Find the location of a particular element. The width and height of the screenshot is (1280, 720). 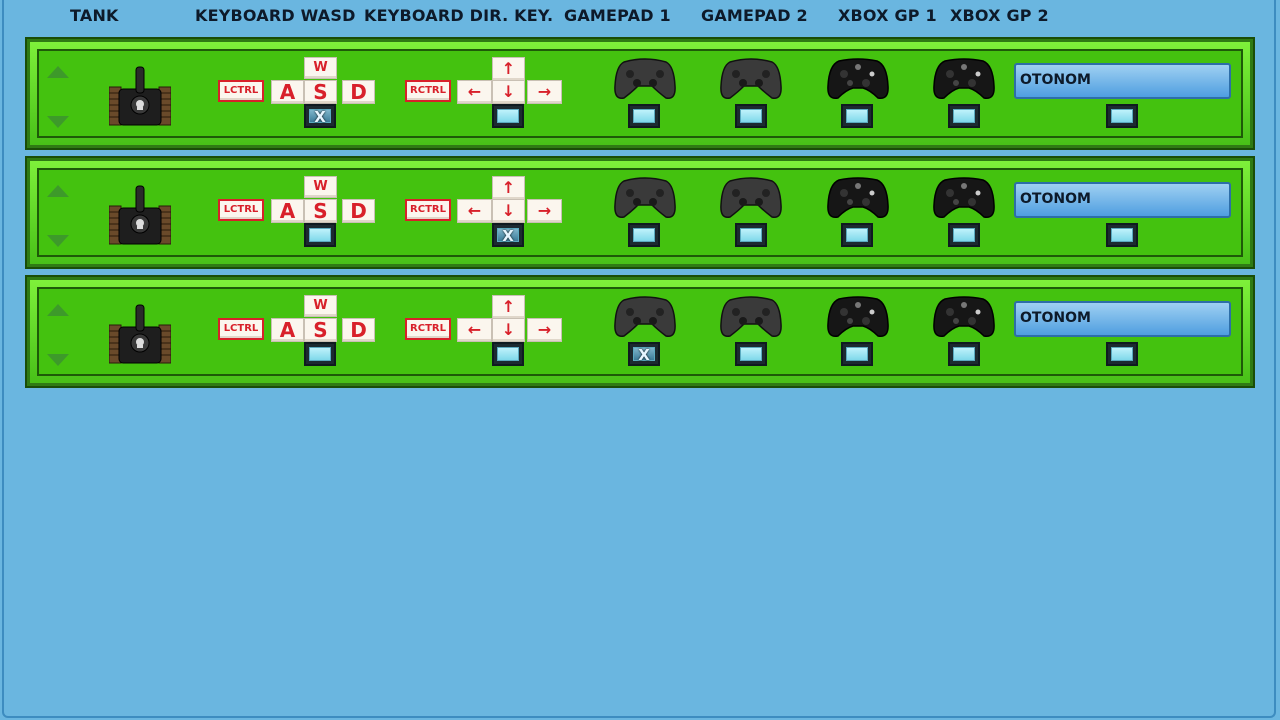

header-tank: TANK is located at coordinates (94, 15).